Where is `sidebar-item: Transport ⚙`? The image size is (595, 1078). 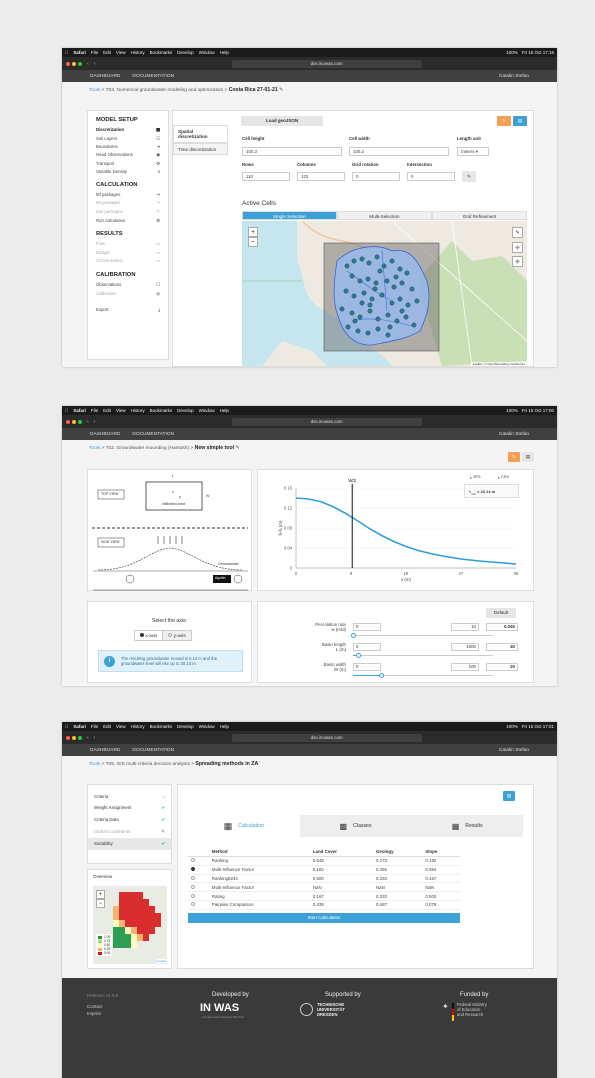 sidebar-item: Transport ⚙ is located at coordinates (128, 163).